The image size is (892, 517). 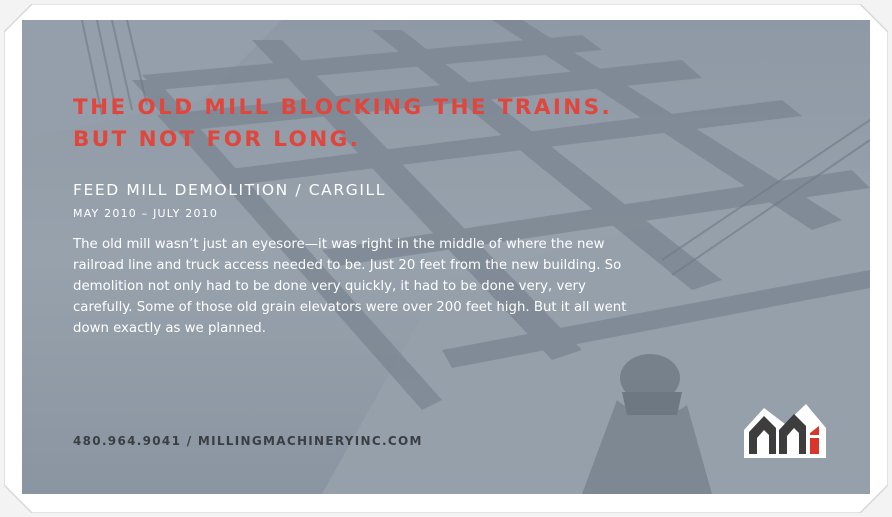 What do you see at coordinates (248, 441) in the screenshot?
I see `contact-info: 480.964.9041 / MILLINGMACHINERYINC.COM` at bounding box center [248, 441].